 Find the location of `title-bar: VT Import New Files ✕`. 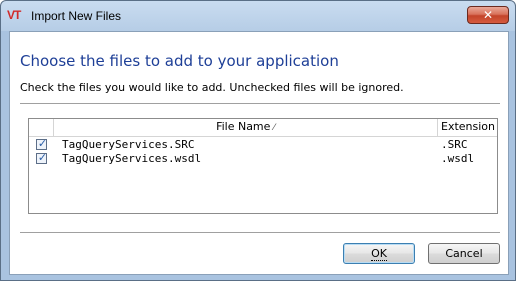

title-bar: VT Import New Files ✕ is located at coordinates (258, 16).